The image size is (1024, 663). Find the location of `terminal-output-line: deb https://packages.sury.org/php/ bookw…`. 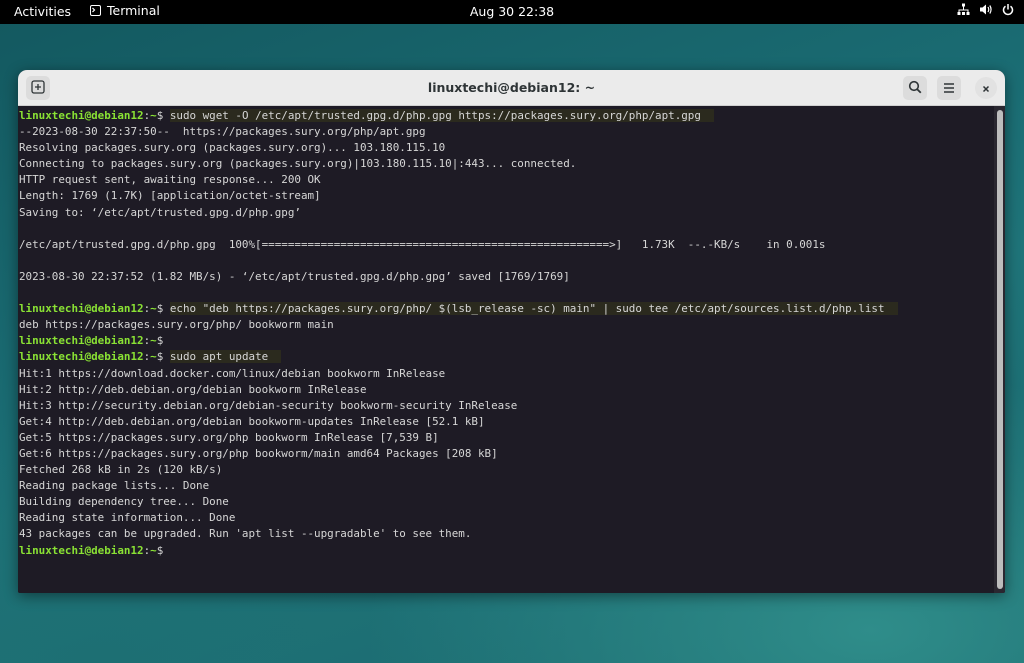

terminal-output-line: deb https://packages.sury.org/php/ bookw… is located at coordinates (176, 325).